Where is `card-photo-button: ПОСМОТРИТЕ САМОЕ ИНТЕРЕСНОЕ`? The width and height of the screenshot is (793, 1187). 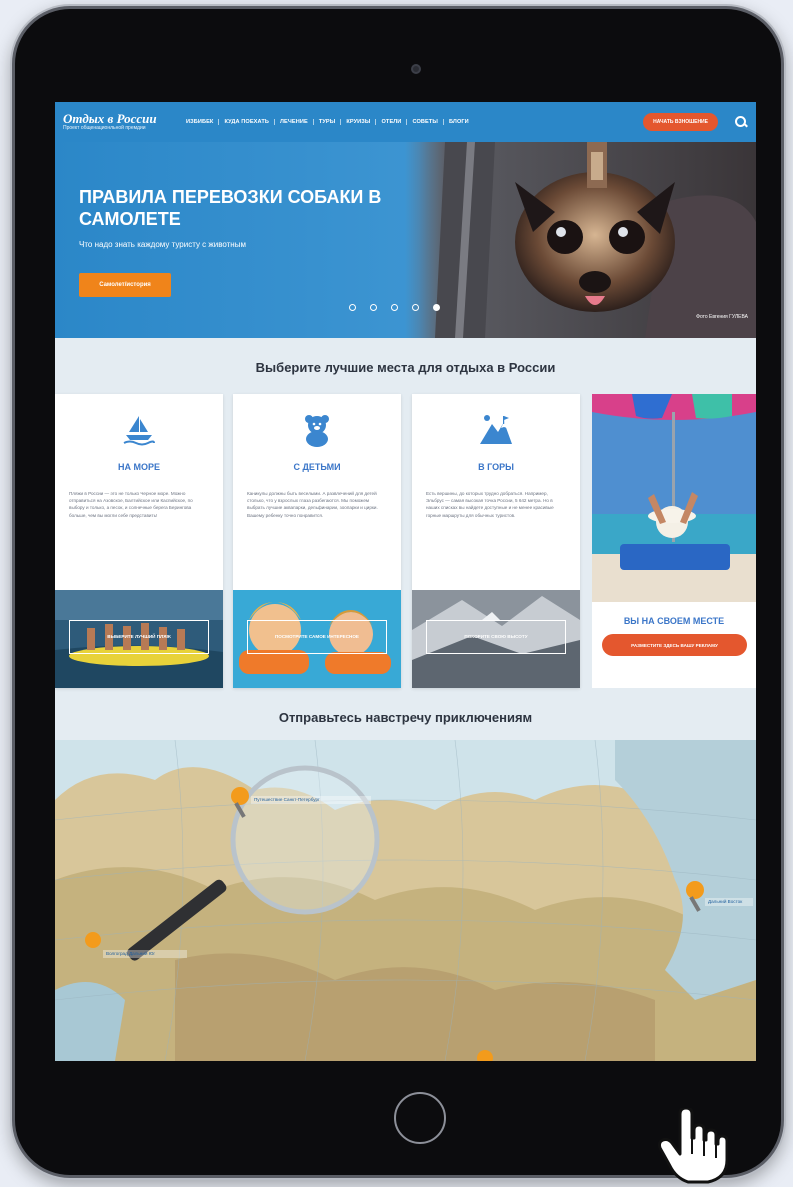 card-photo-button: ПОСМОТРИТЕ САМОЕ ИНТЕРЕСНОЕ is located at coordinates (317, 637).